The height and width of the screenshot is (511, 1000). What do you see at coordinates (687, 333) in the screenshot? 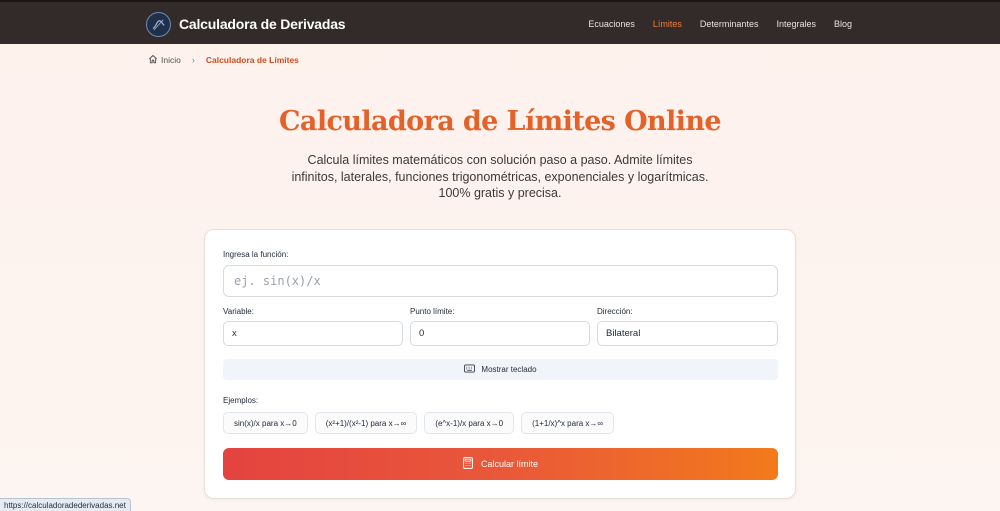
I see `direction-select: Bilateral` at bounding box center [687, 333].